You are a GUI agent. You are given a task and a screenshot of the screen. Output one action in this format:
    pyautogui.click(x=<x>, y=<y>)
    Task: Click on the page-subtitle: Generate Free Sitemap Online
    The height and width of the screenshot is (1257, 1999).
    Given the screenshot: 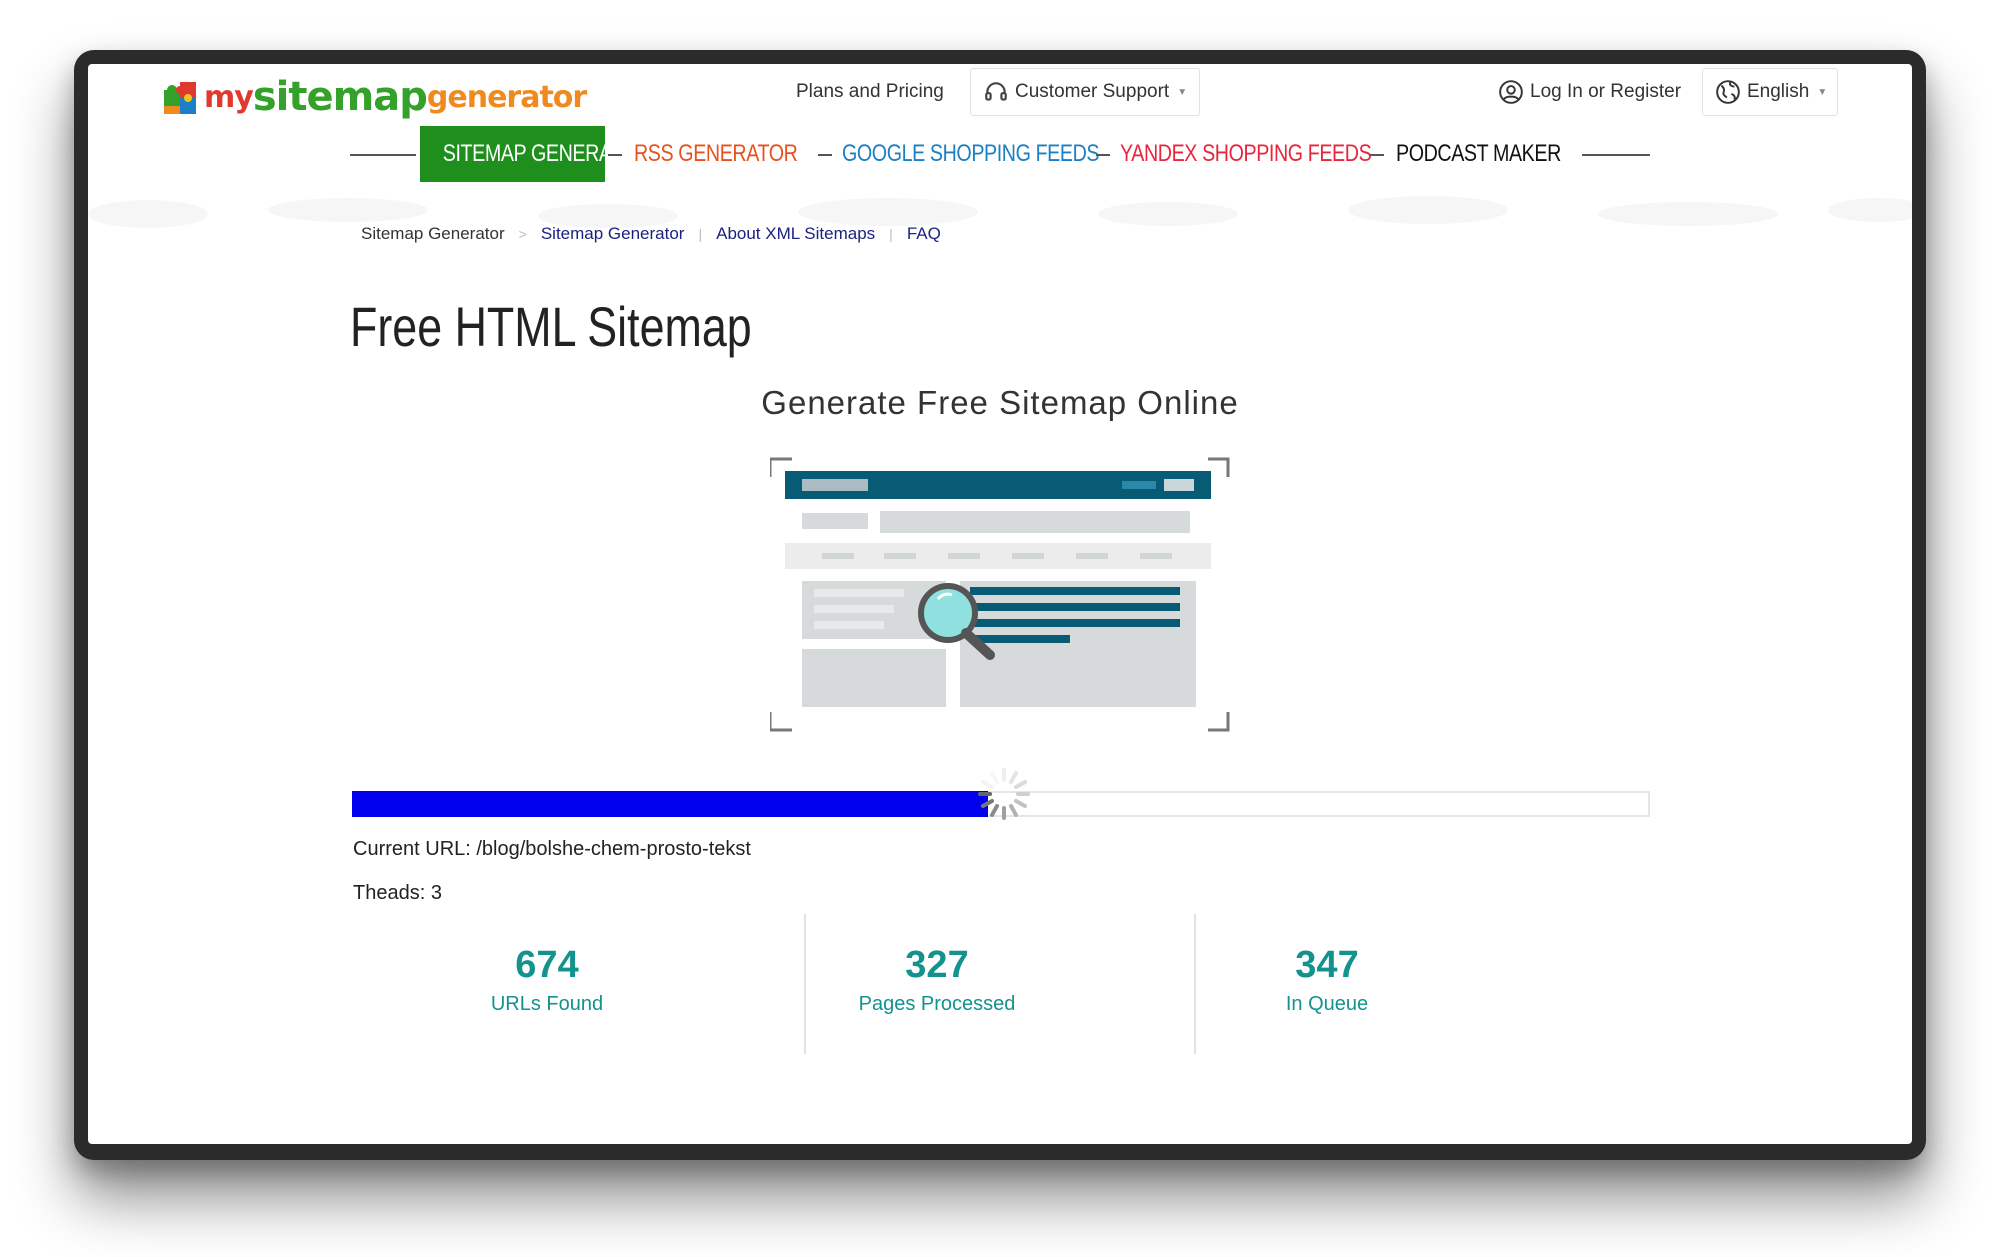 What is the action you would take?
    pyautogui.click(x=1000, y=402)
    